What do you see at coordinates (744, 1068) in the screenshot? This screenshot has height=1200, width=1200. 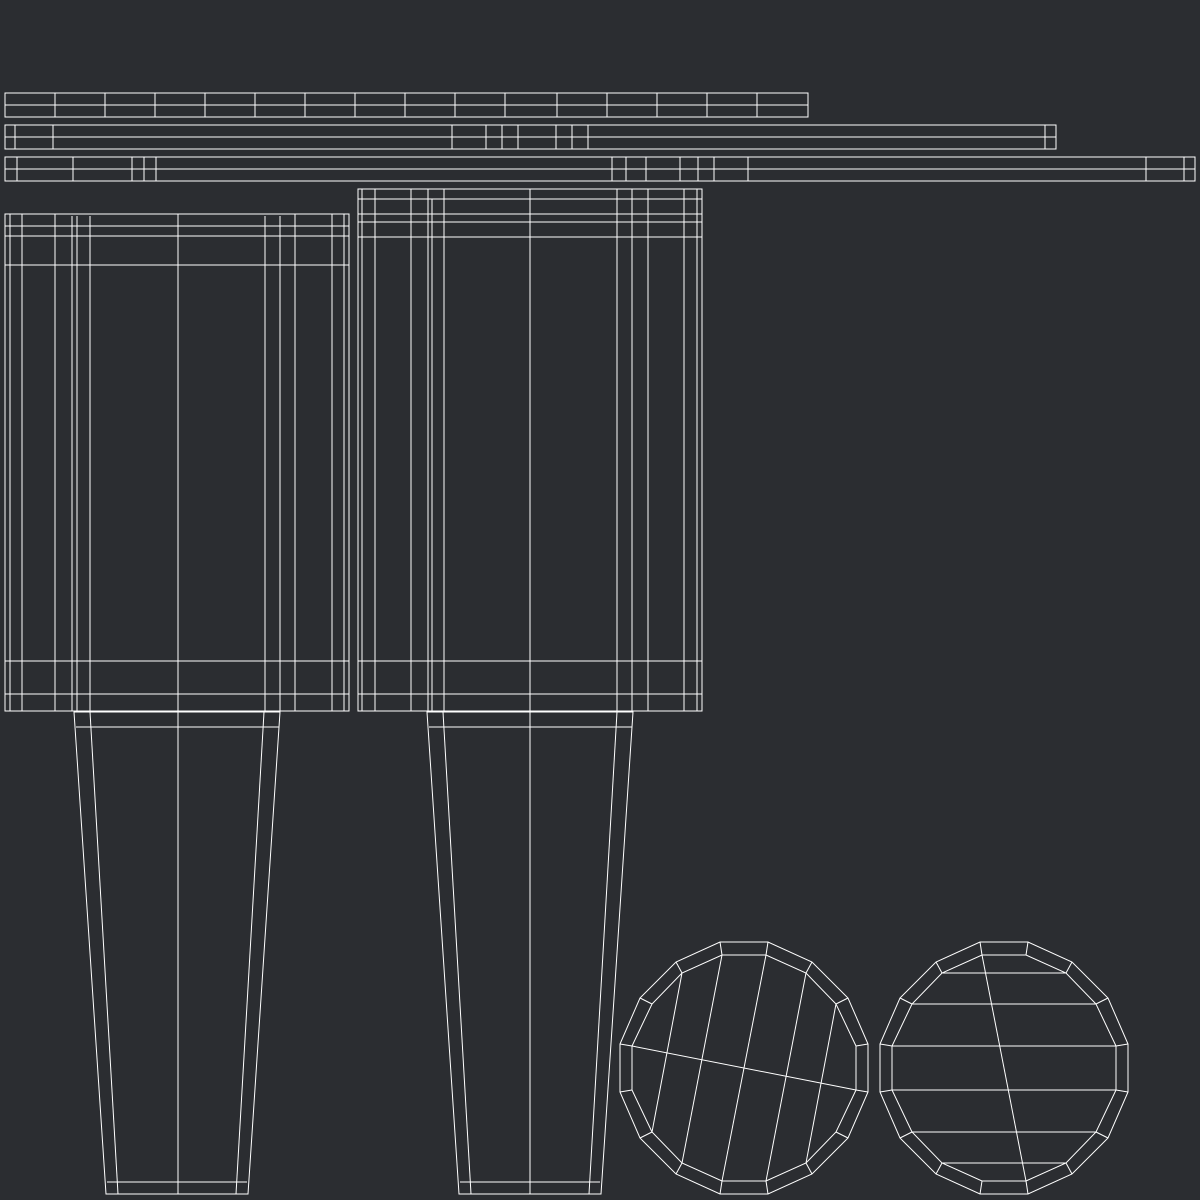 I see `uv-island-disc-left` at bounding box center [744, 1068].